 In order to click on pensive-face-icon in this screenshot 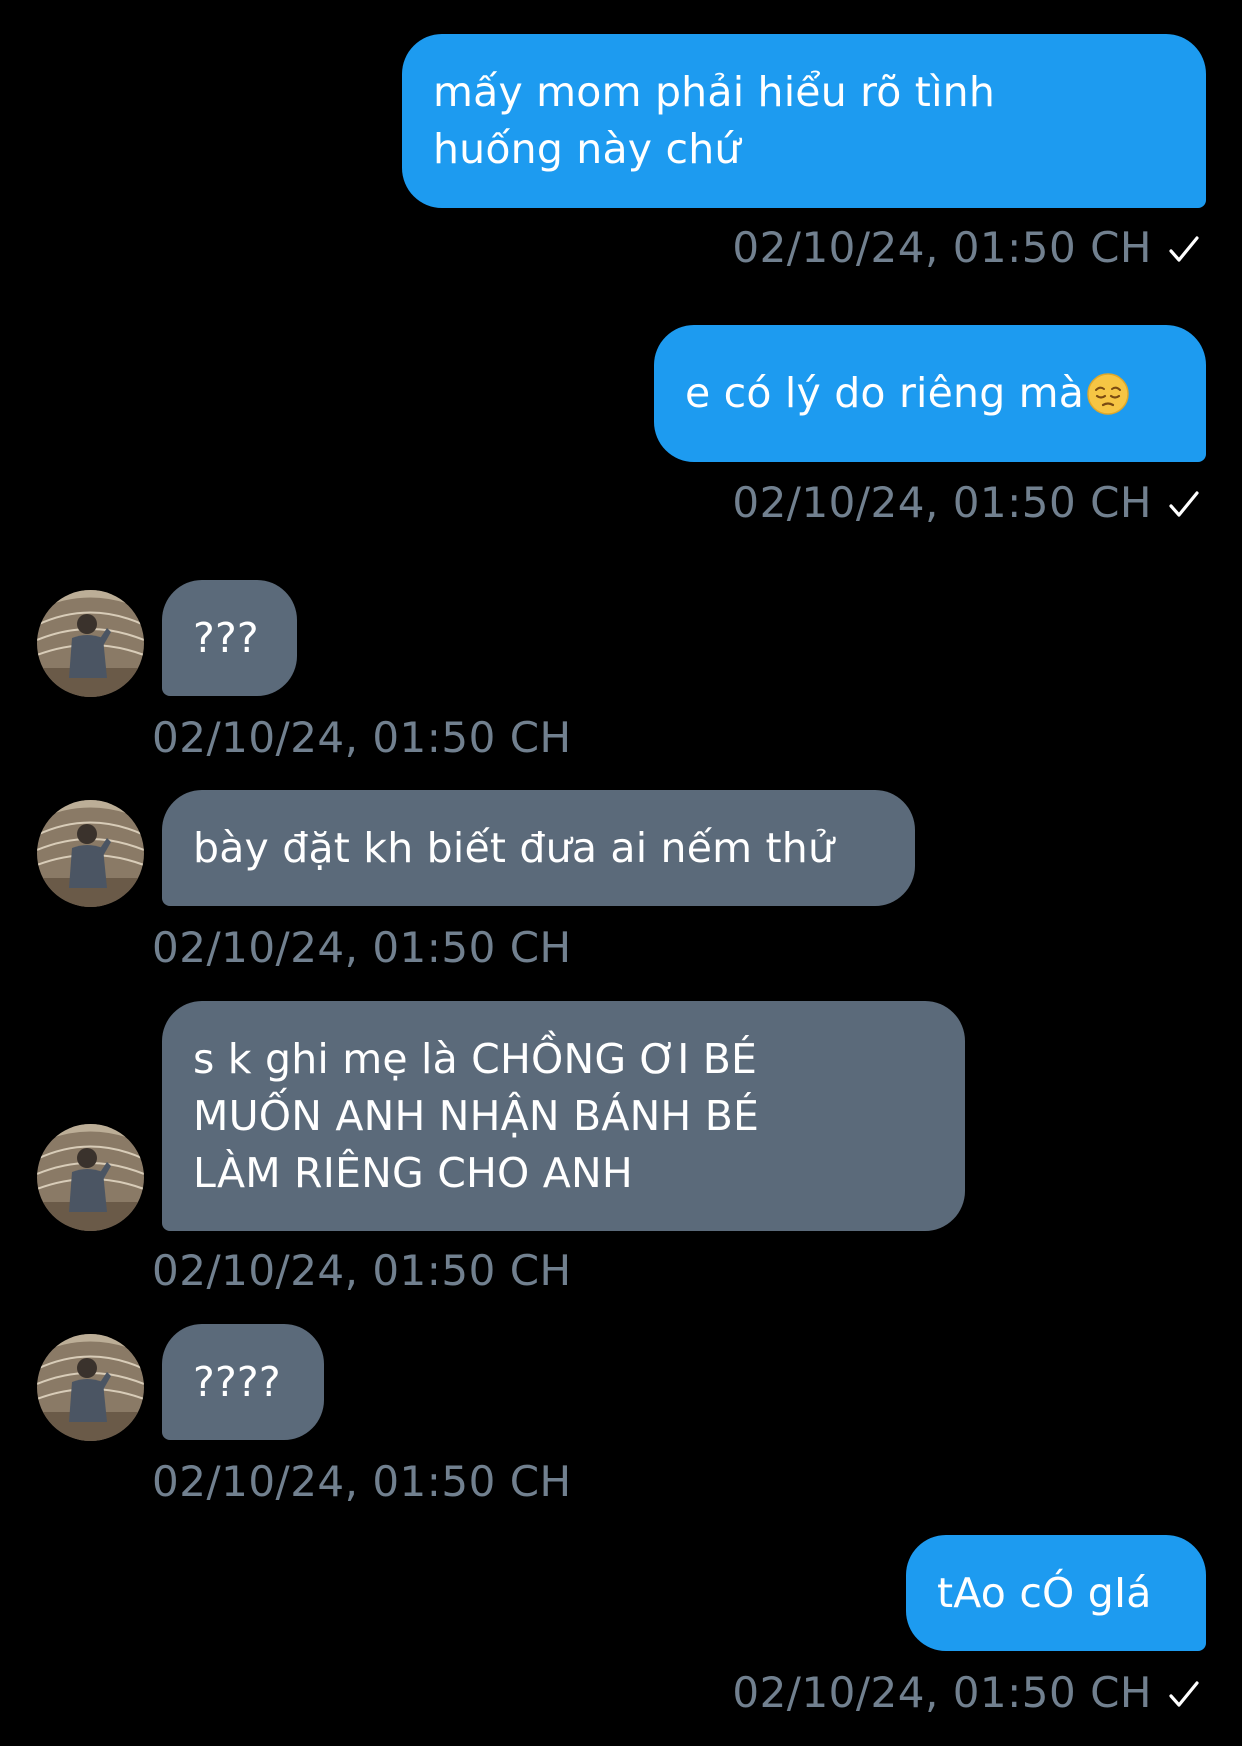, I will do `click(1108, 393)`.